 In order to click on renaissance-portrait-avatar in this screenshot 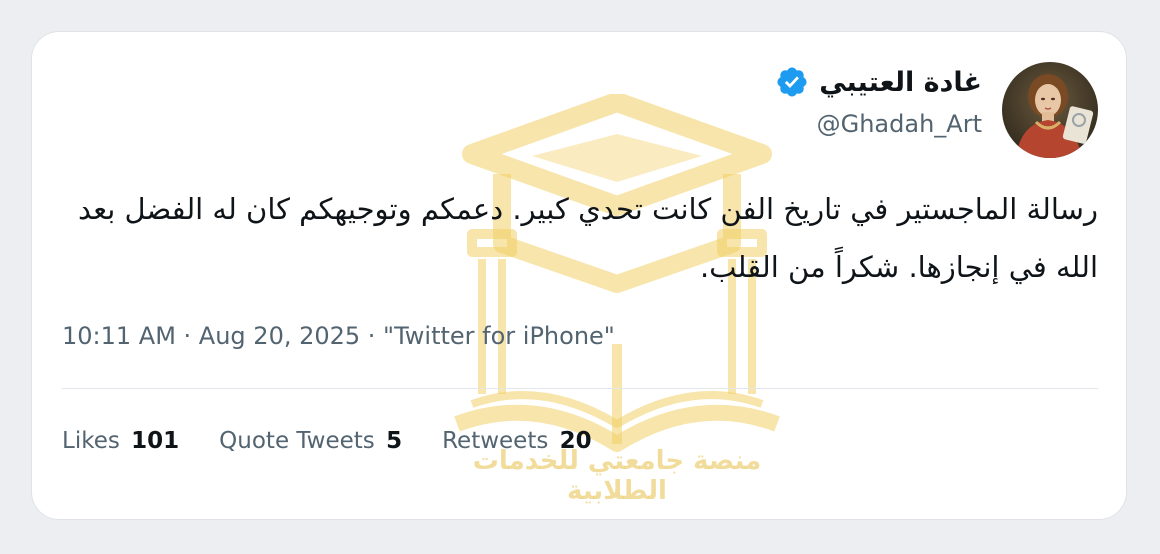, I will do `click(1050, 110)`.